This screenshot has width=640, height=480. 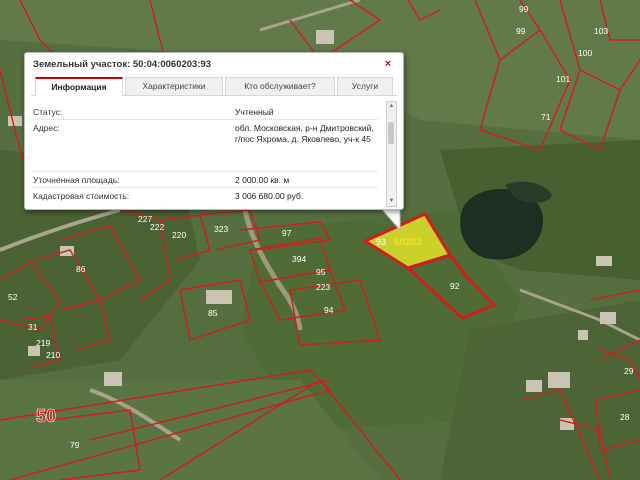 I want to click on parcel-label-394: 394, so click(x=299, y=259).